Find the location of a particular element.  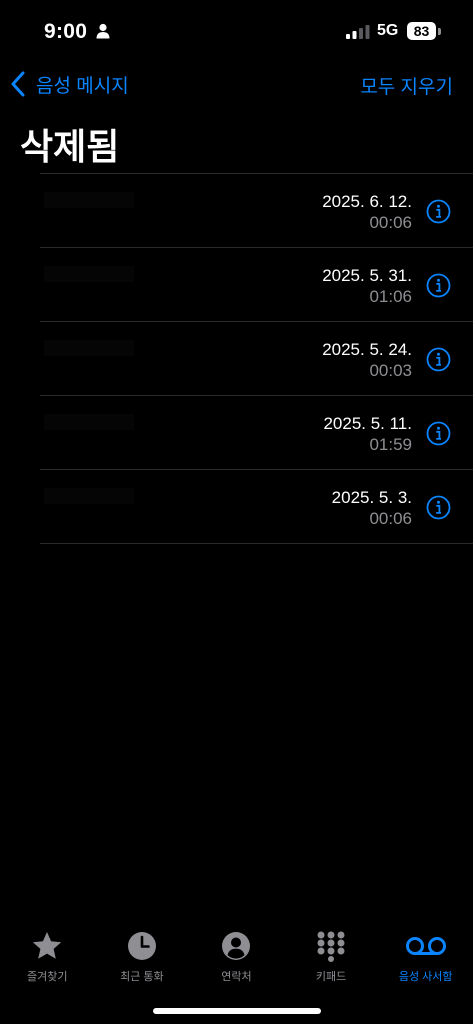

tab-label: 음성 사서함 is located at coordinates (425, 977).